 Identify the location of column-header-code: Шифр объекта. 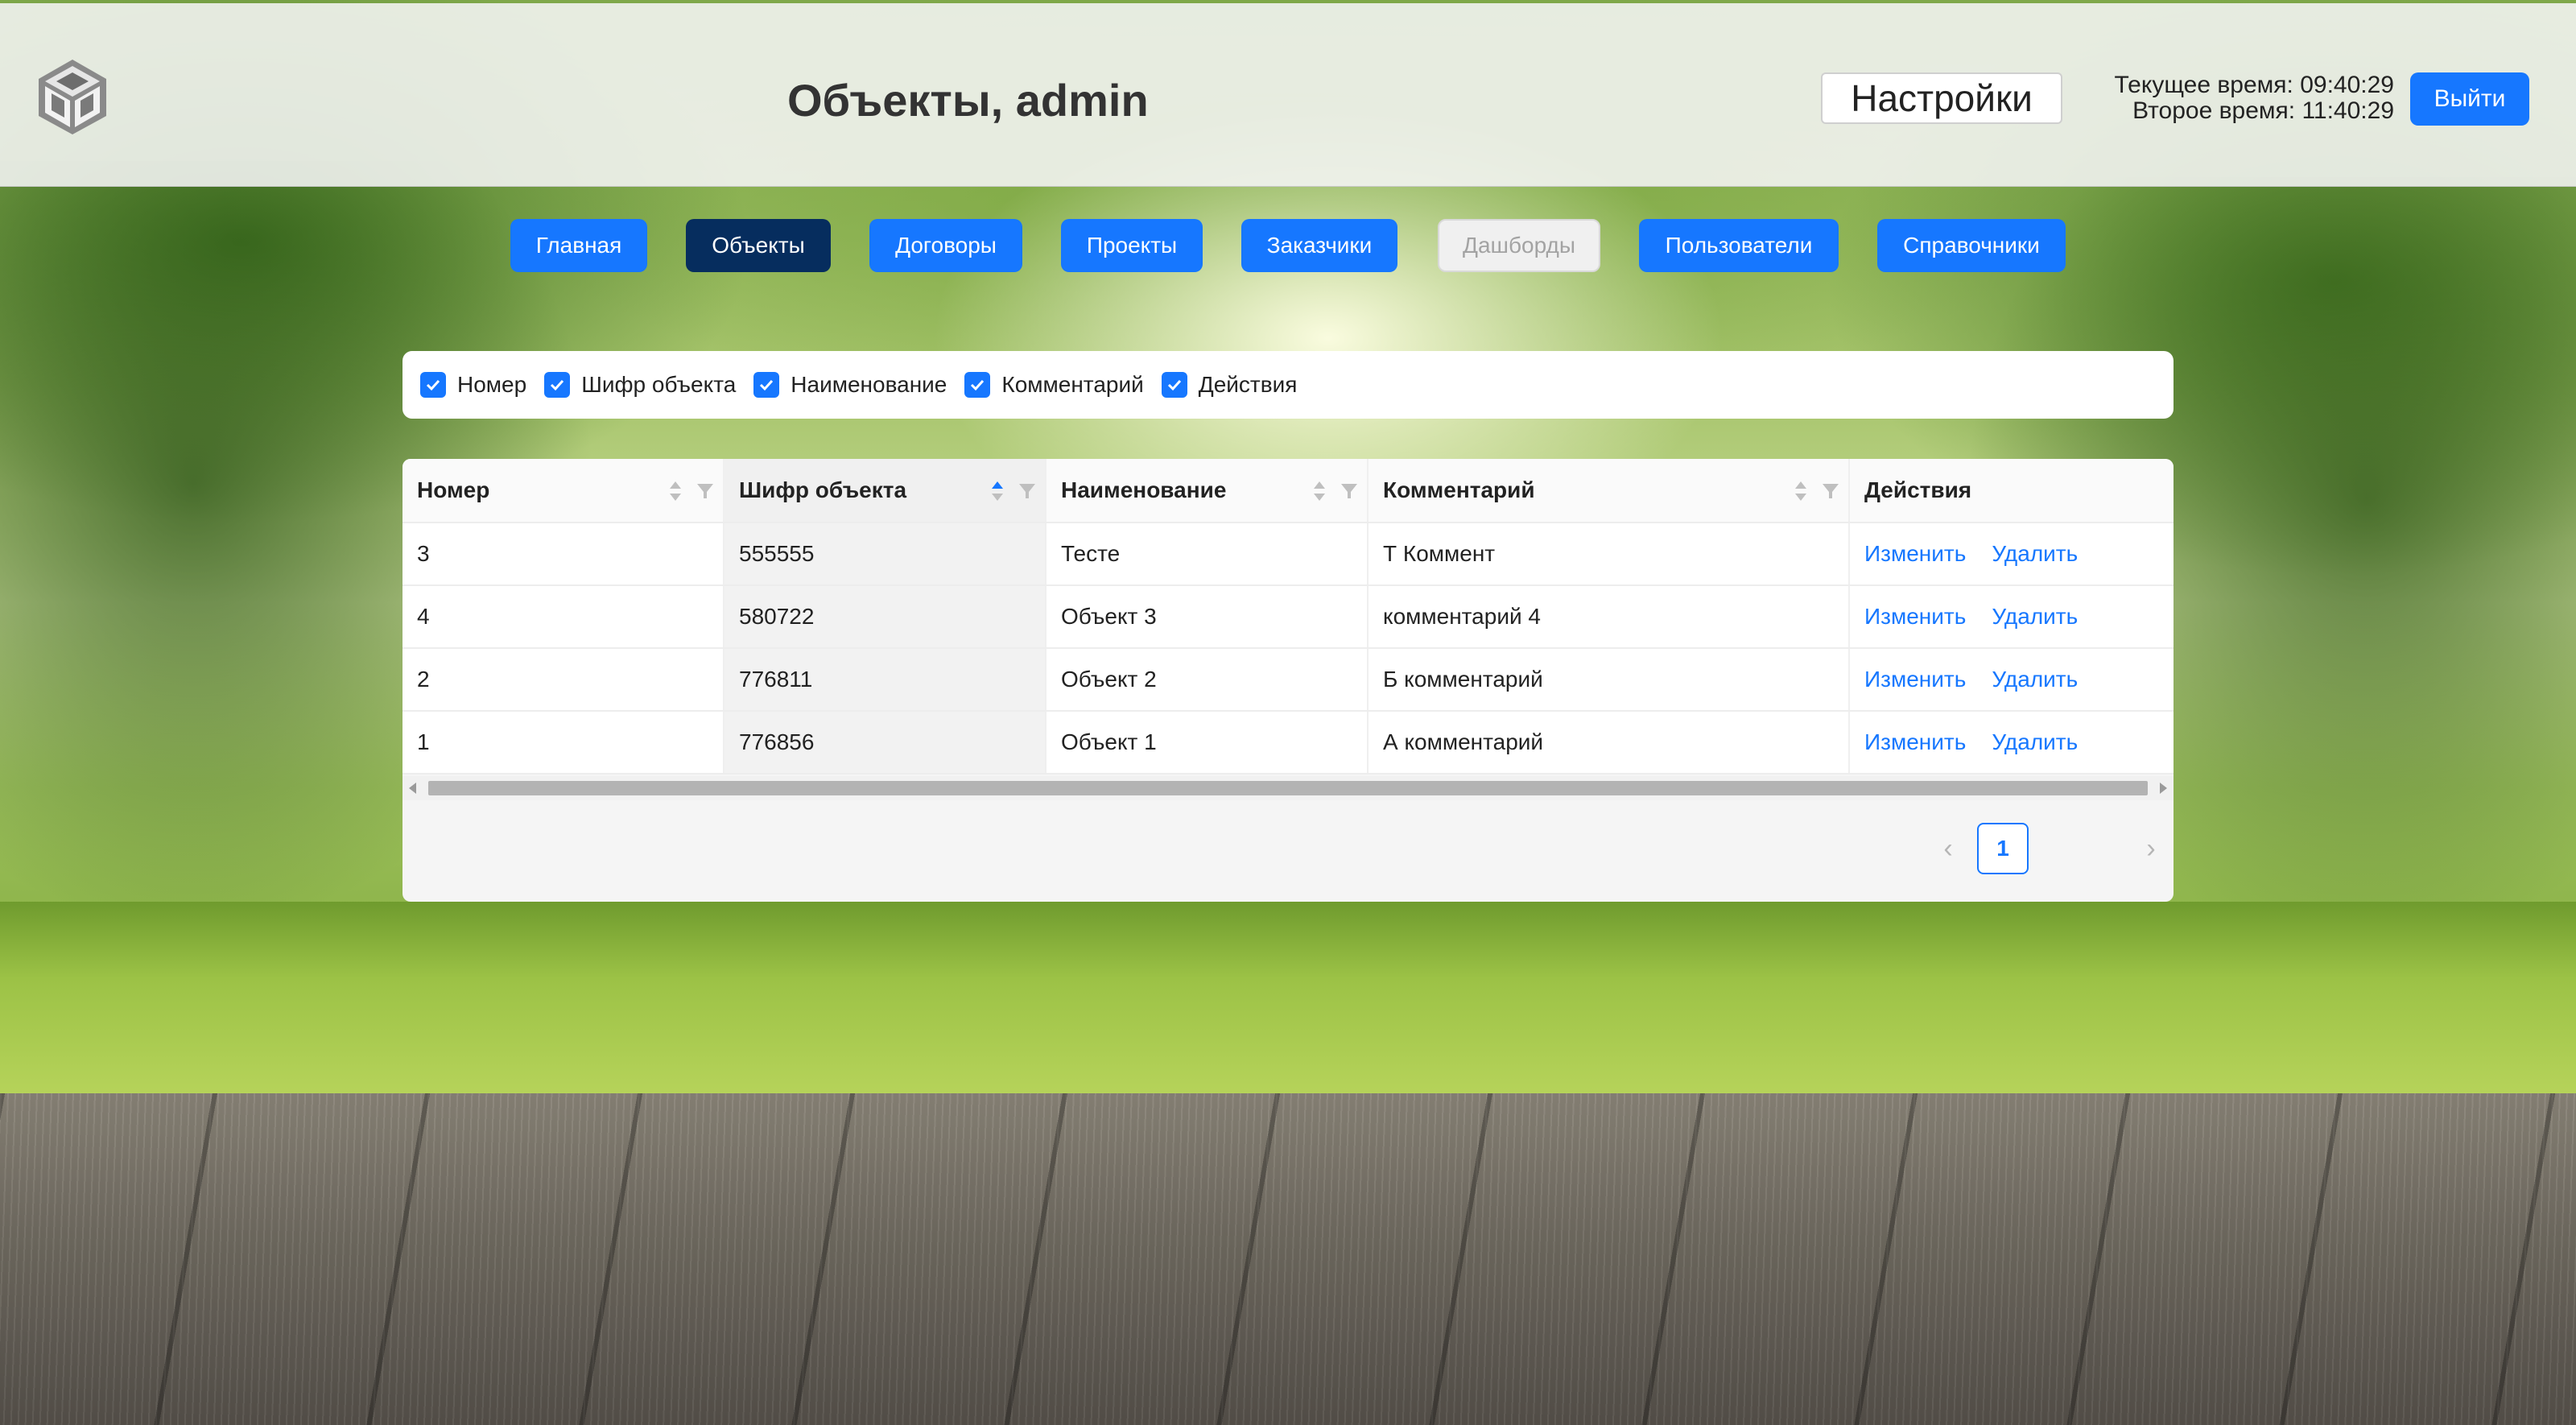
(885, 491).